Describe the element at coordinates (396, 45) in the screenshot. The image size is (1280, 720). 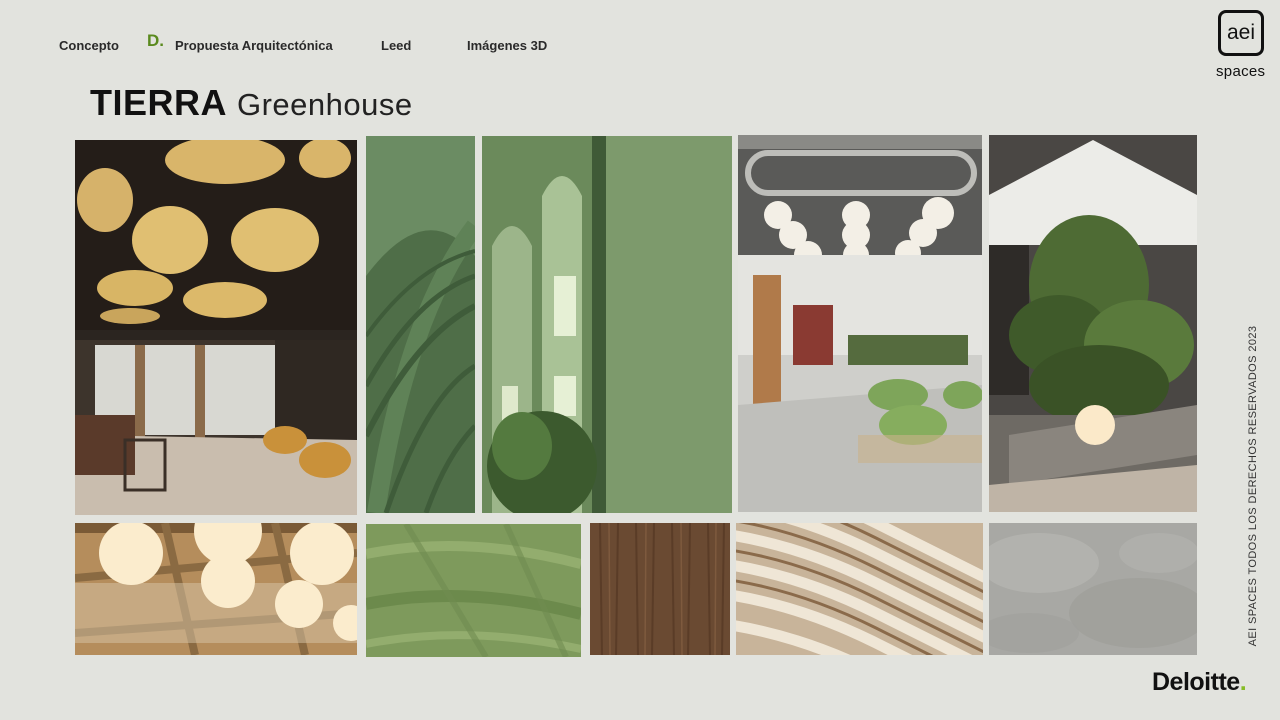
I see `nav-leed: Leed` at that location.